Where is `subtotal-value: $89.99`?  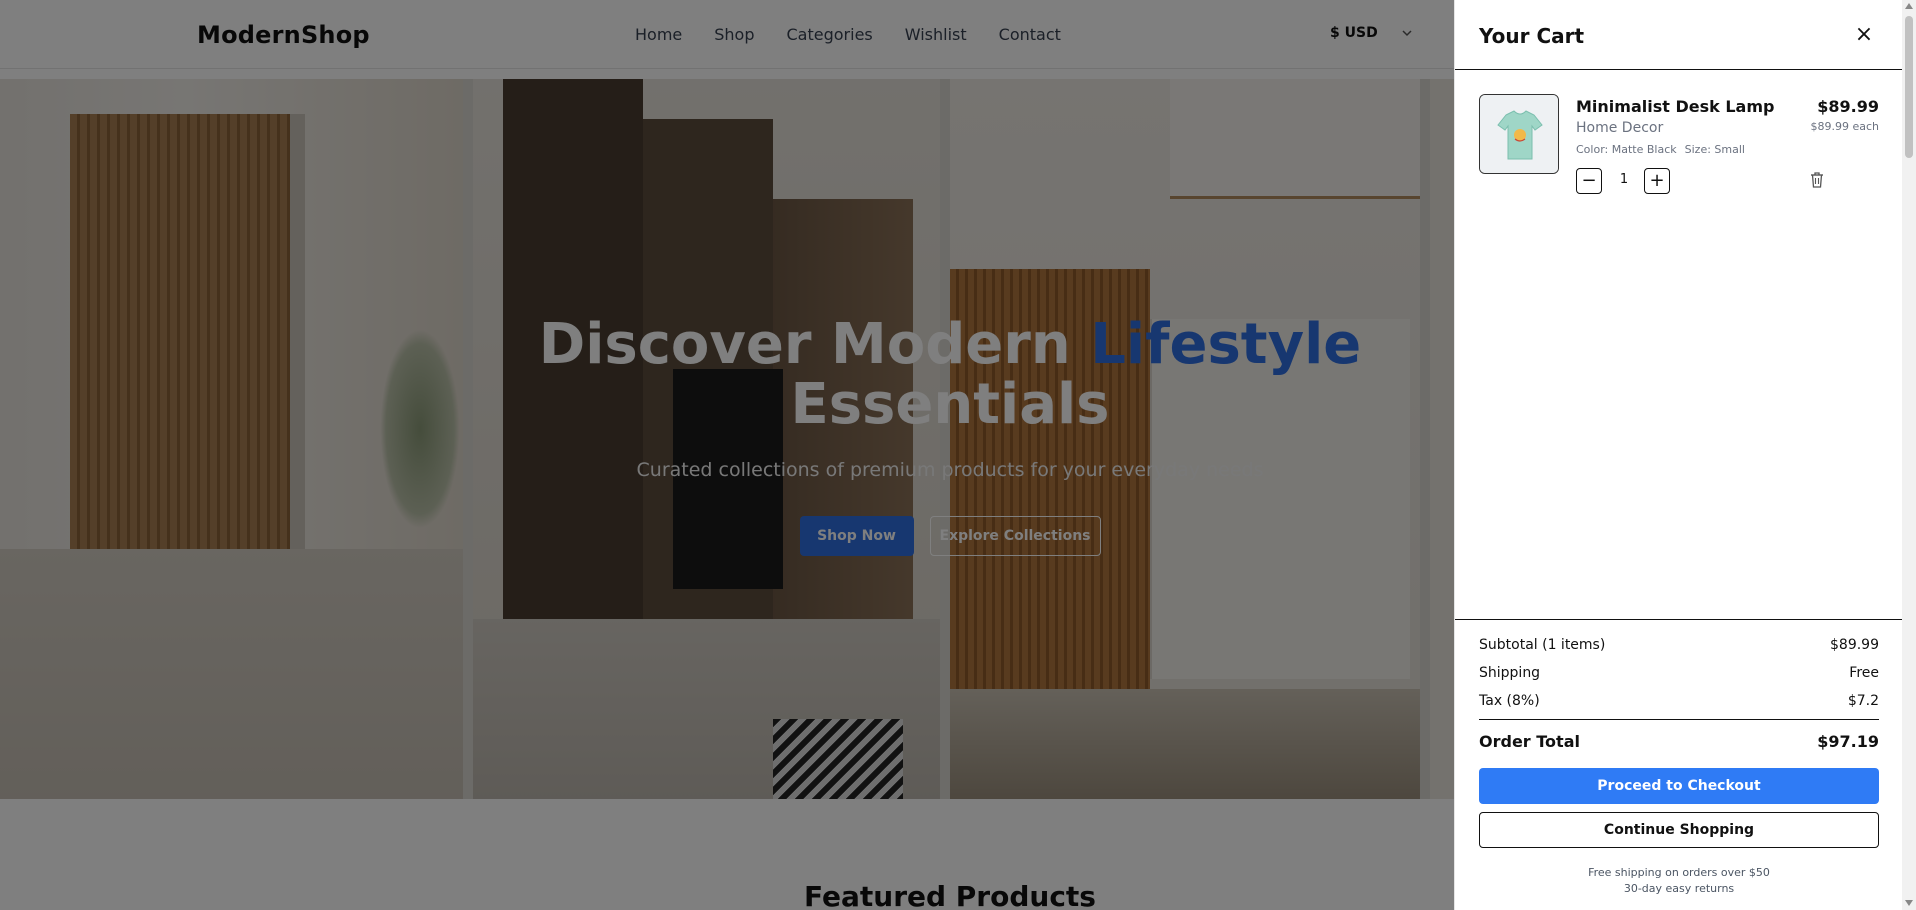 subtotal-value: $89.99 is located at coordinates (1854, 645).